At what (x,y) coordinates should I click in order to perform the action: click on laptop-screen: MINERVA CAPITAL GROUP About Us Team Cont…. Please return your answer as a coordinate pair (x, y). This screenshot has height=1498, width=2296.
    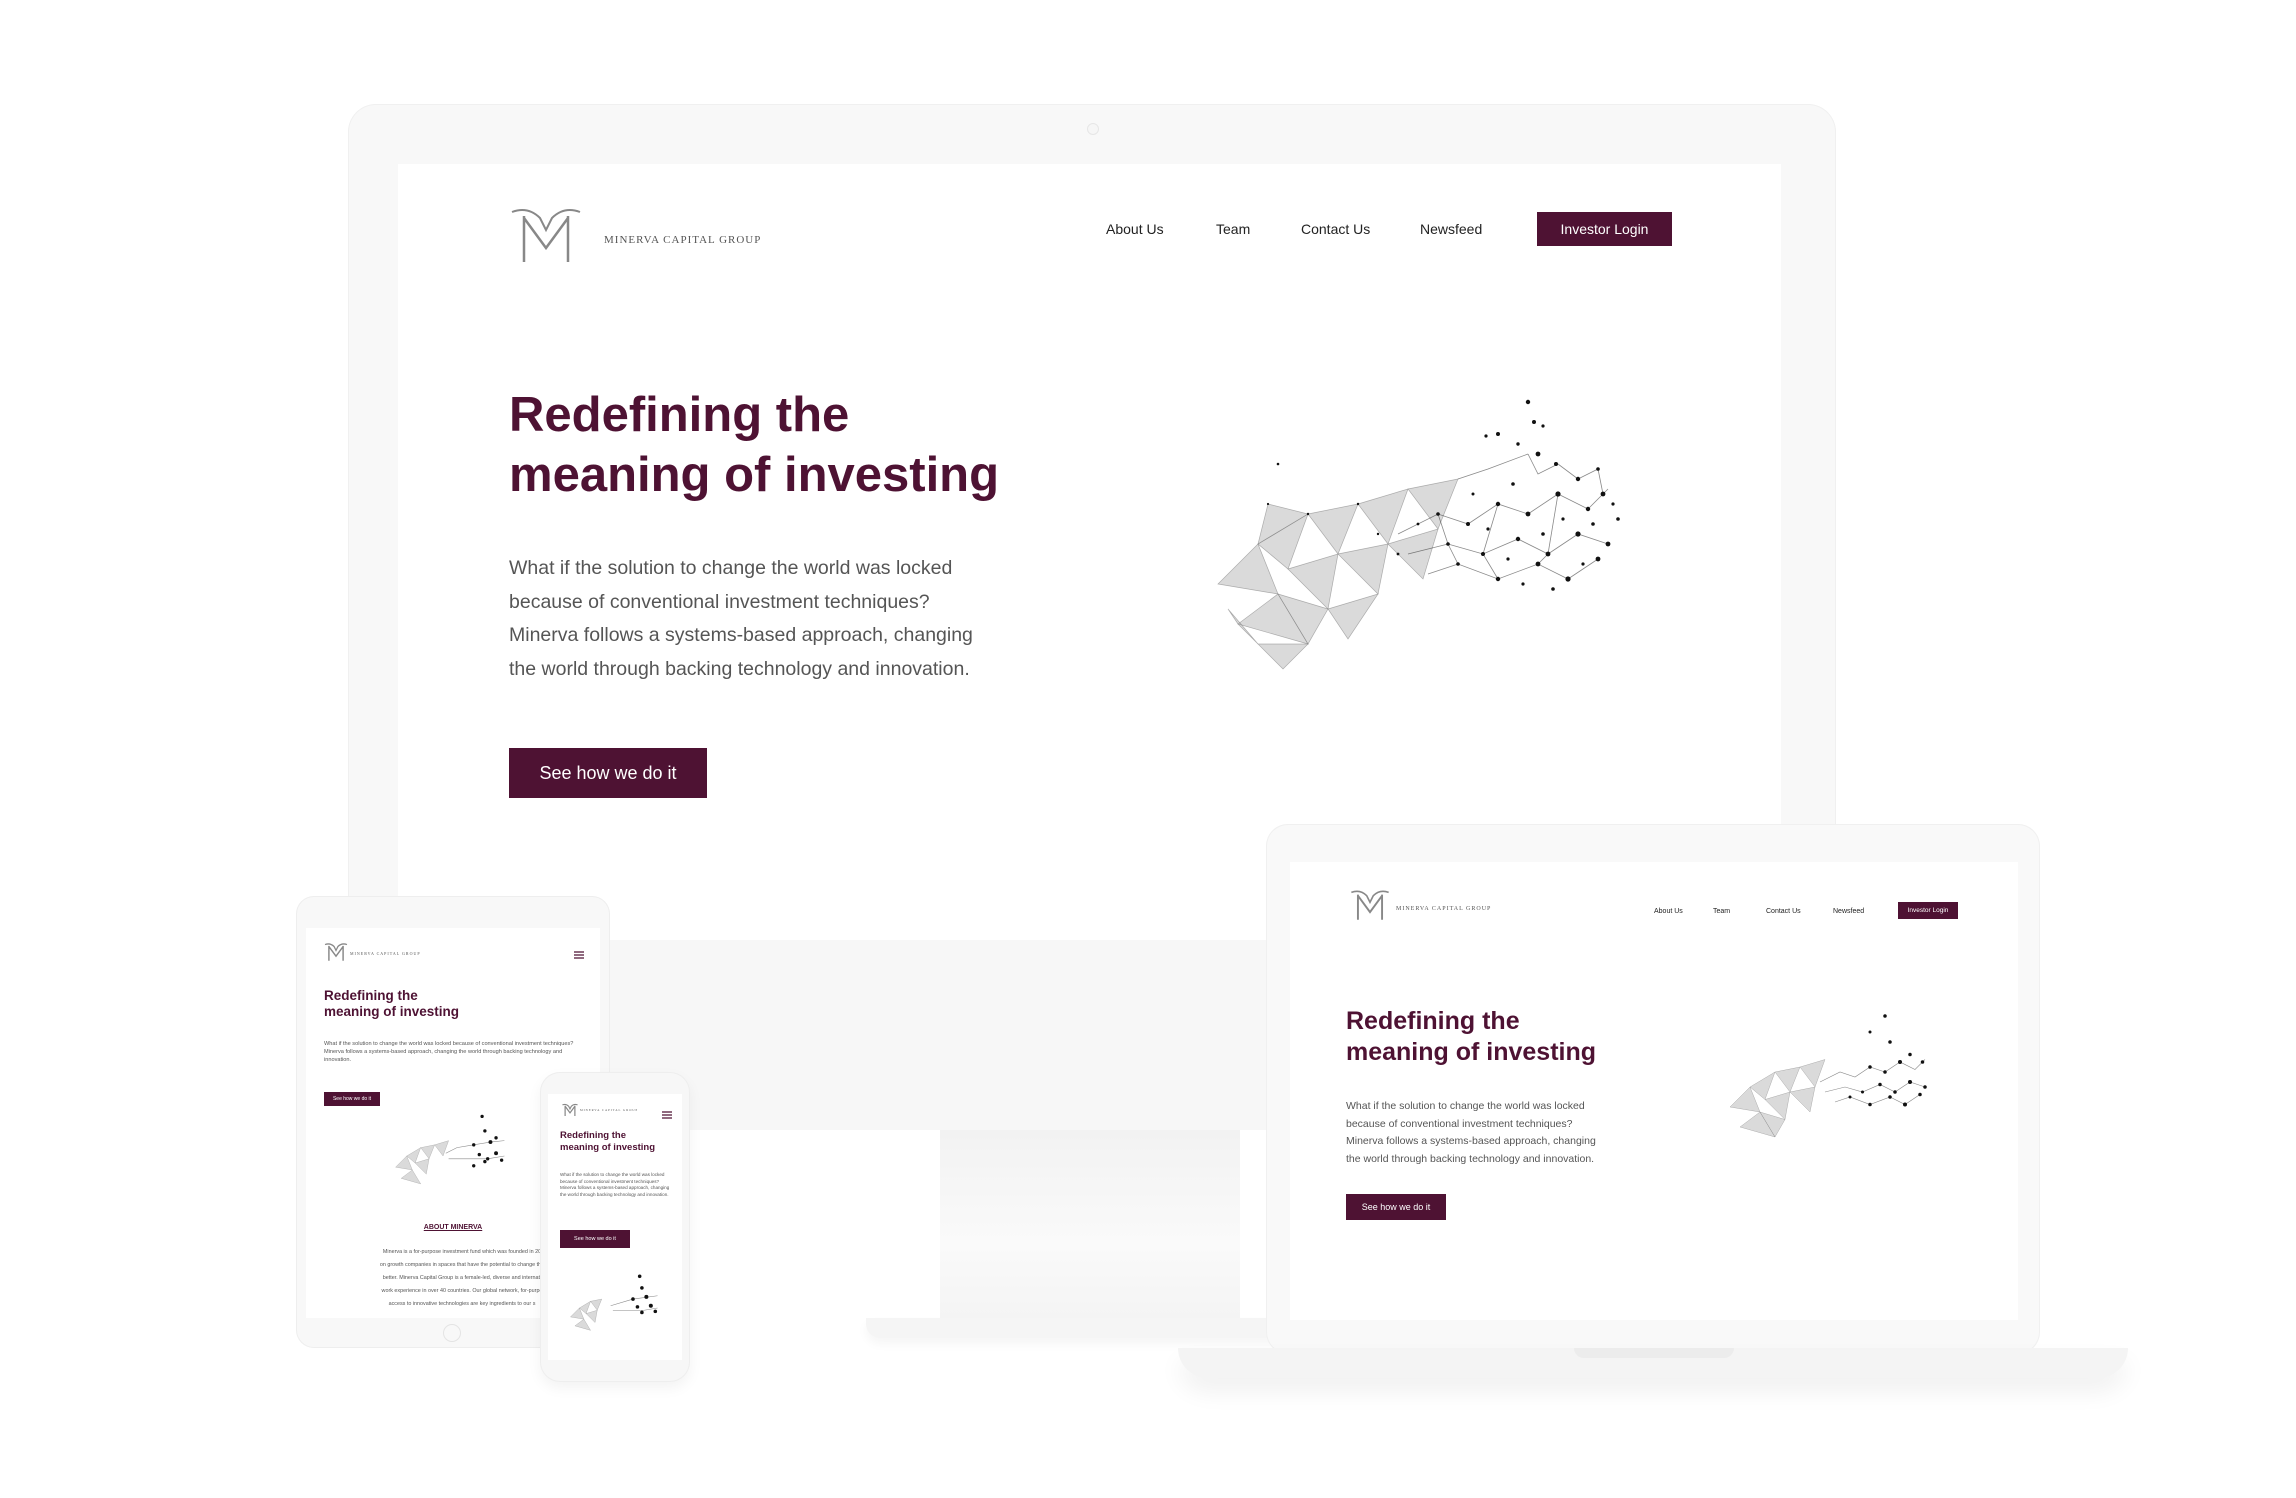
    Looking at the image, I should click on (1654, 1091).